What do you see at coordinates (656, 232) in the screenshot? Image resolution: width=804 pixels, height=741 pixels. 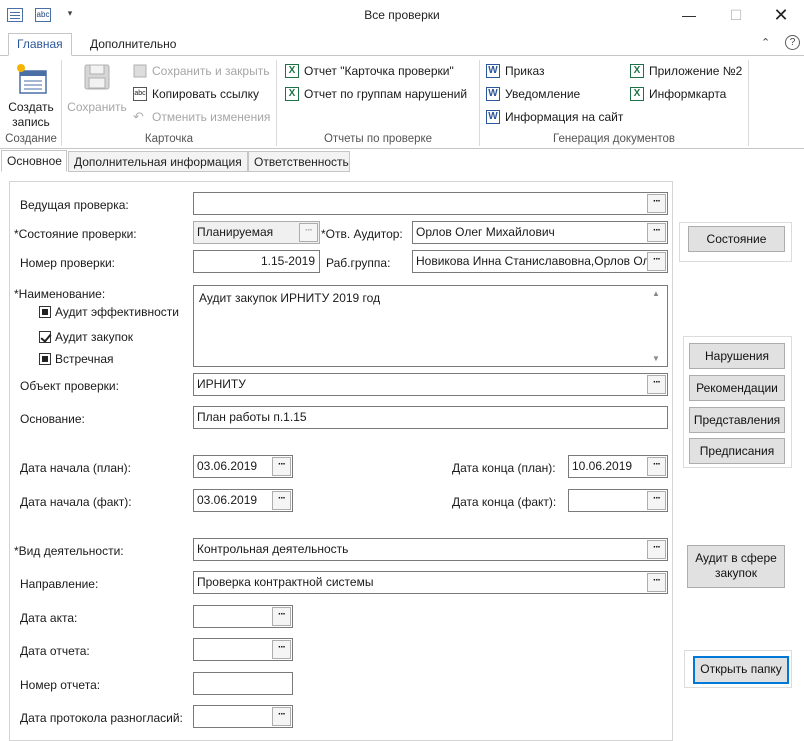 I see `auditor-lookup-button: ···` at bounding box center [656, 232].